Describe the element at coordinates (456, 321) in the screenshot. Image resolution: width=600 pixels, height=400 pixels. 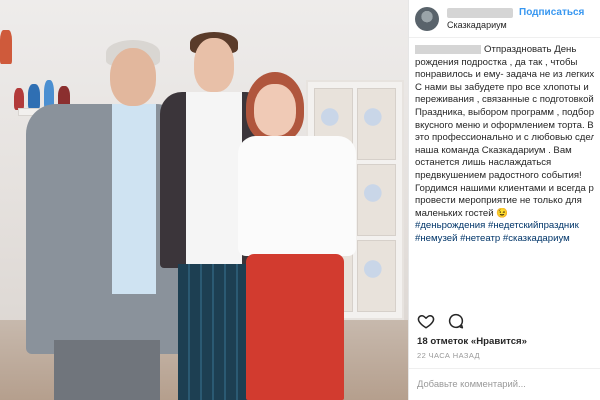
I see `comment-icon` at that location.